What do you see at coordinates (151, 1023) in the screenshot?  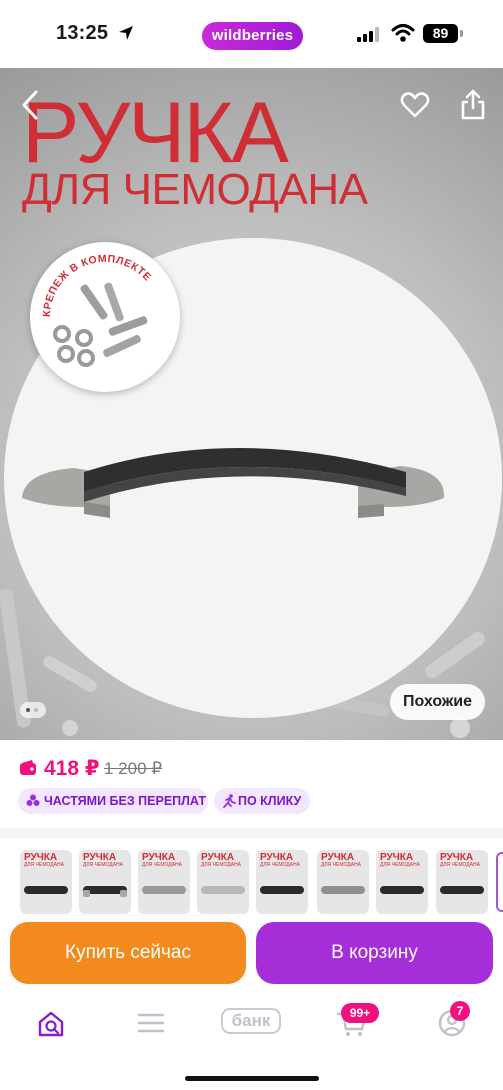 I see `menu-icon` at bounding box center [151, 1023].